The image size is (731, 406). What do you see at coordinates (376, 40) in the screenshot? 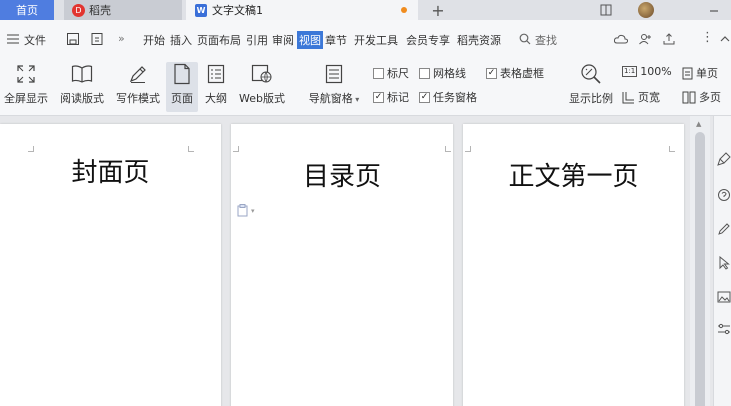
I see `menu-developer: 开发工具` at bounding box center [376, 40].